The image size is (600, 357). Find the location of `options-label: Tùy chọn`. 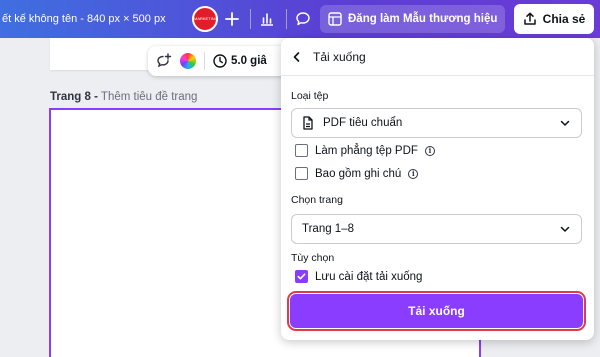

options-label: Tùy chọn is located at coordinates (313, 258).